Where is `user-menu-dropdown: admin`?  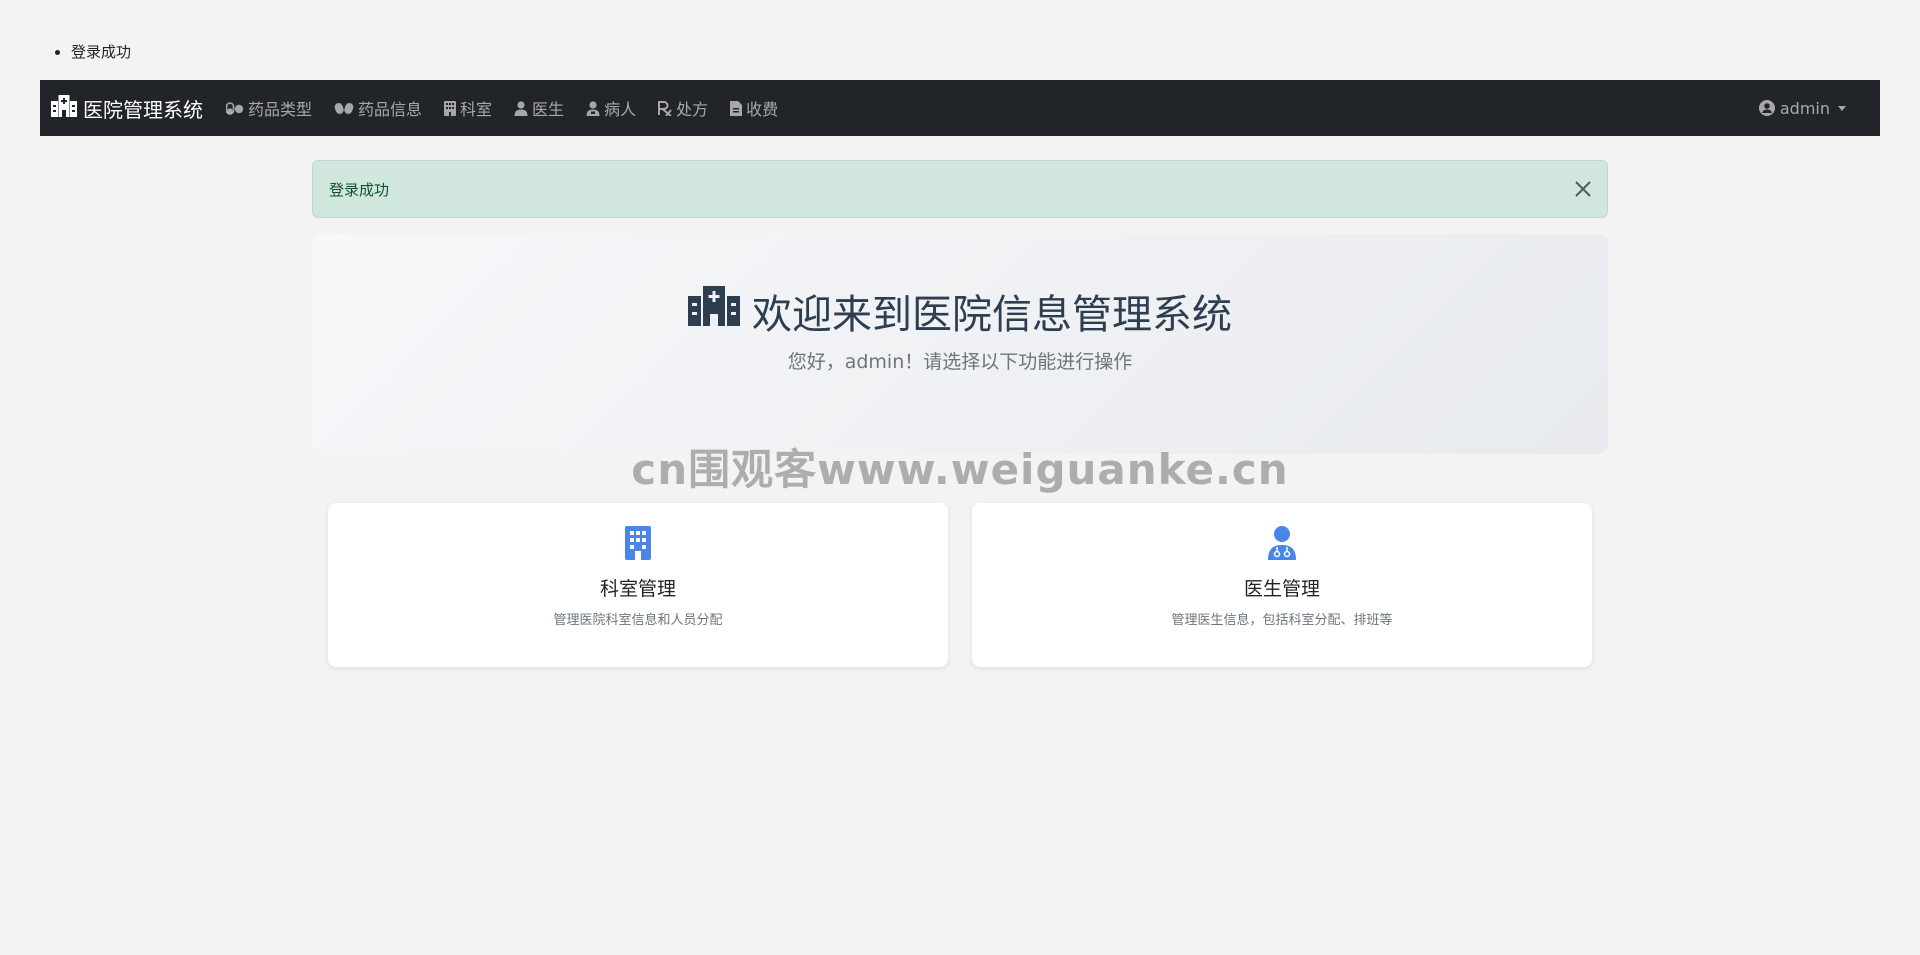
user-menu-dropdown: admin is located at coordinates (1802, 108).